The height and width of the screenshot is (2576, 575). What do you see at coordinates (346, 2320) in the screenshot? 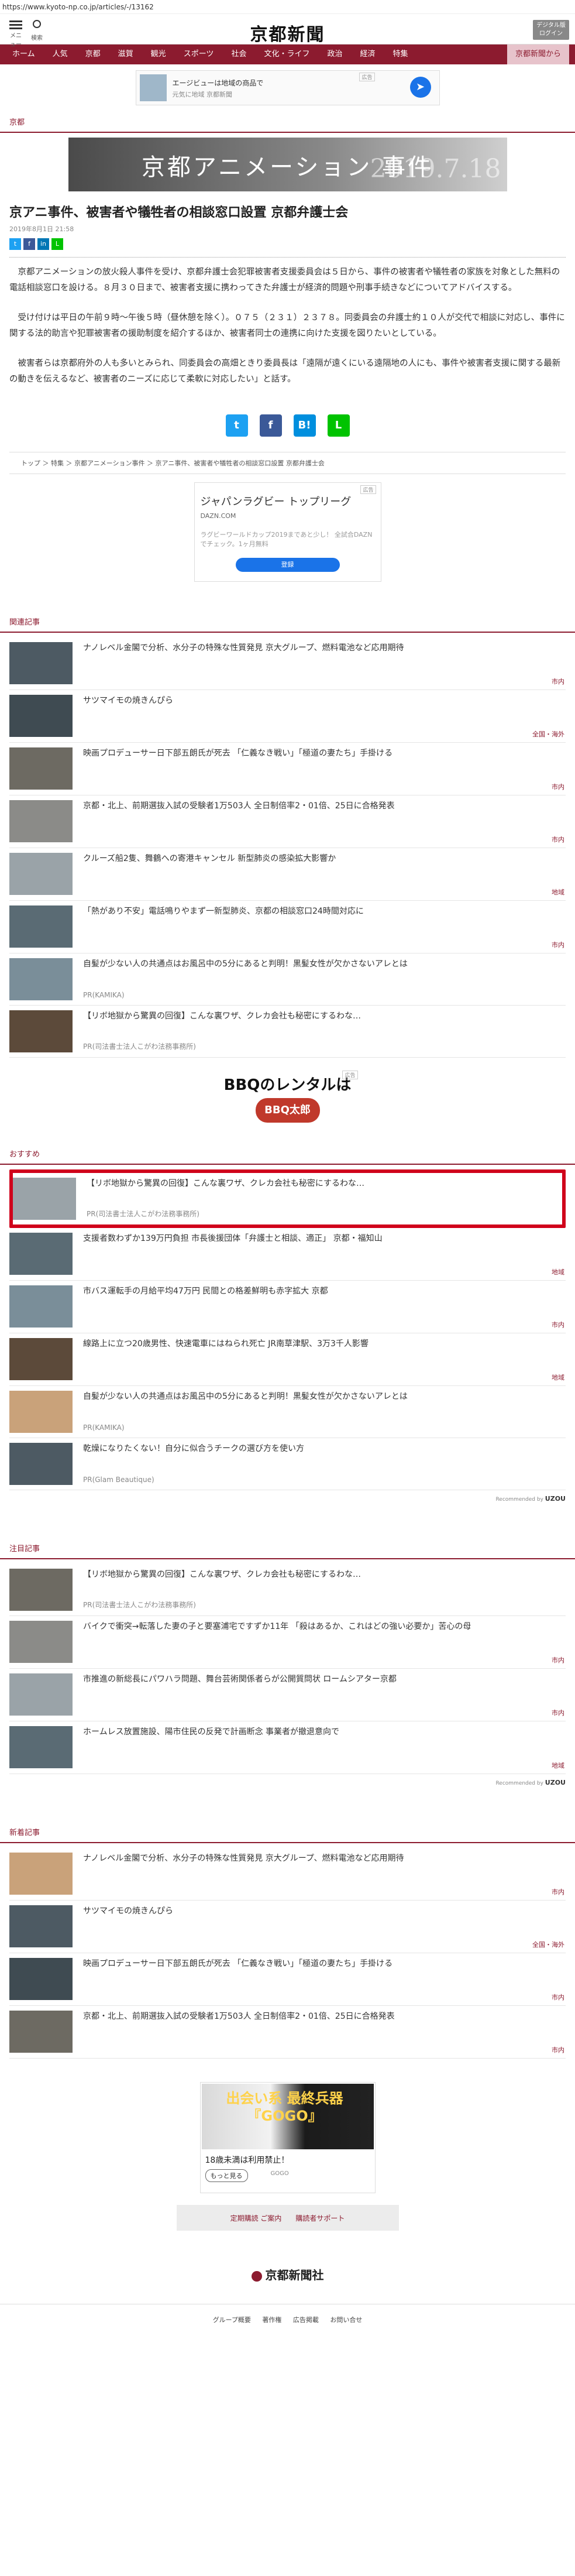
I see `footer-nav-item: お問い合せ` at bounding box center [346, 2320].